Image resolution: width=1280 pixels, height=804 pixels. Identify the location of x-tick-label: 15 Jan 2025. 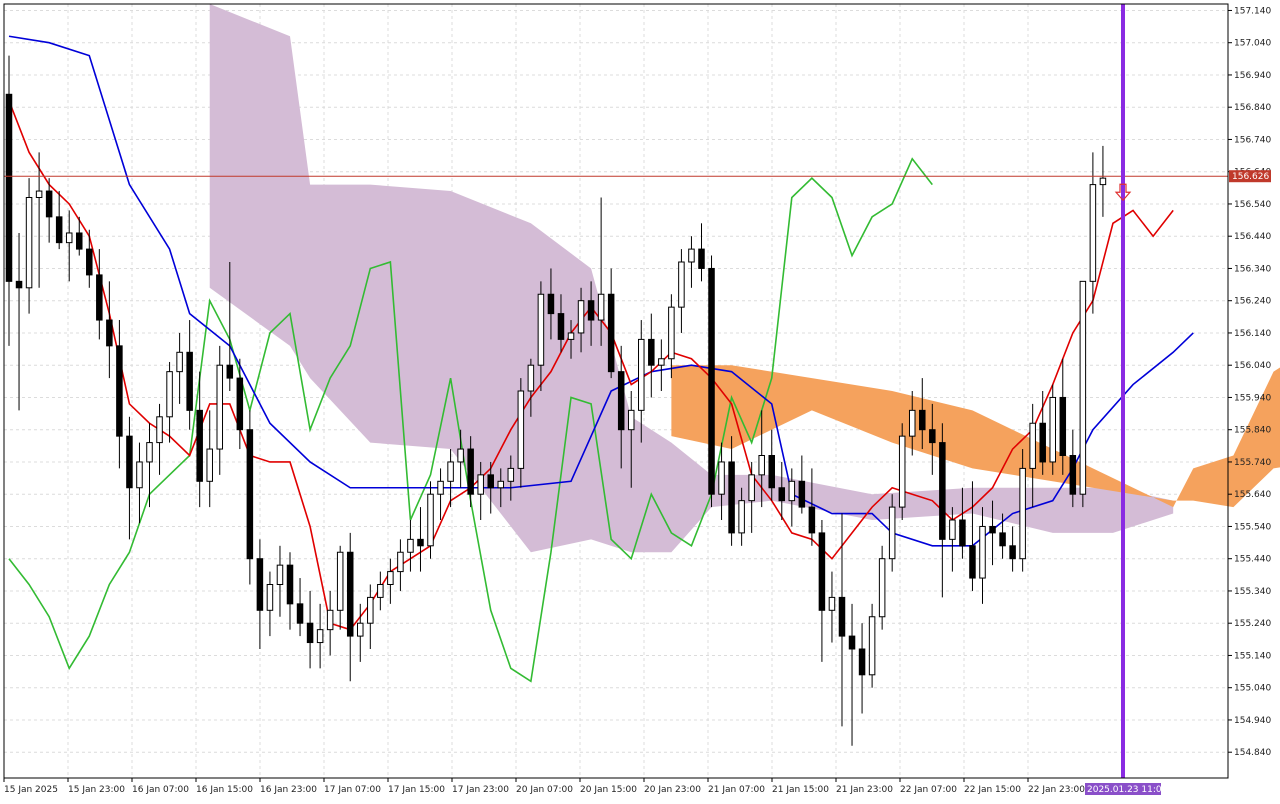
(31, 790).